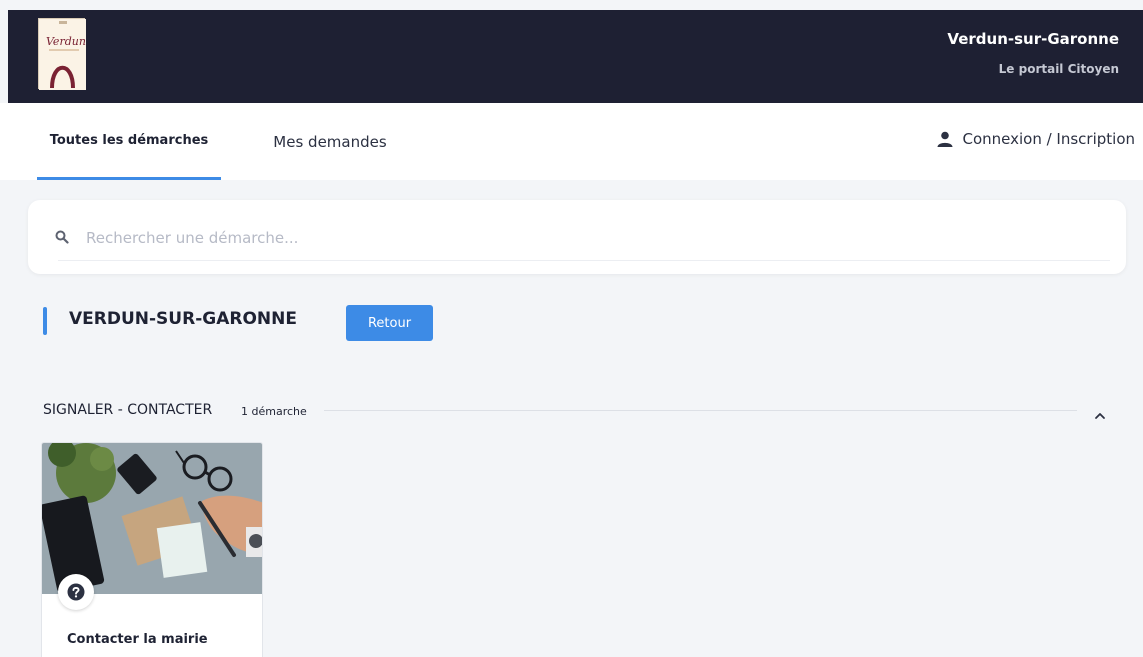 The width and height of the screenshot is (1143, 657). Describe the element at coordinates (66, 41) in the screenshot. I see `logo-text: Verdun` at that location.